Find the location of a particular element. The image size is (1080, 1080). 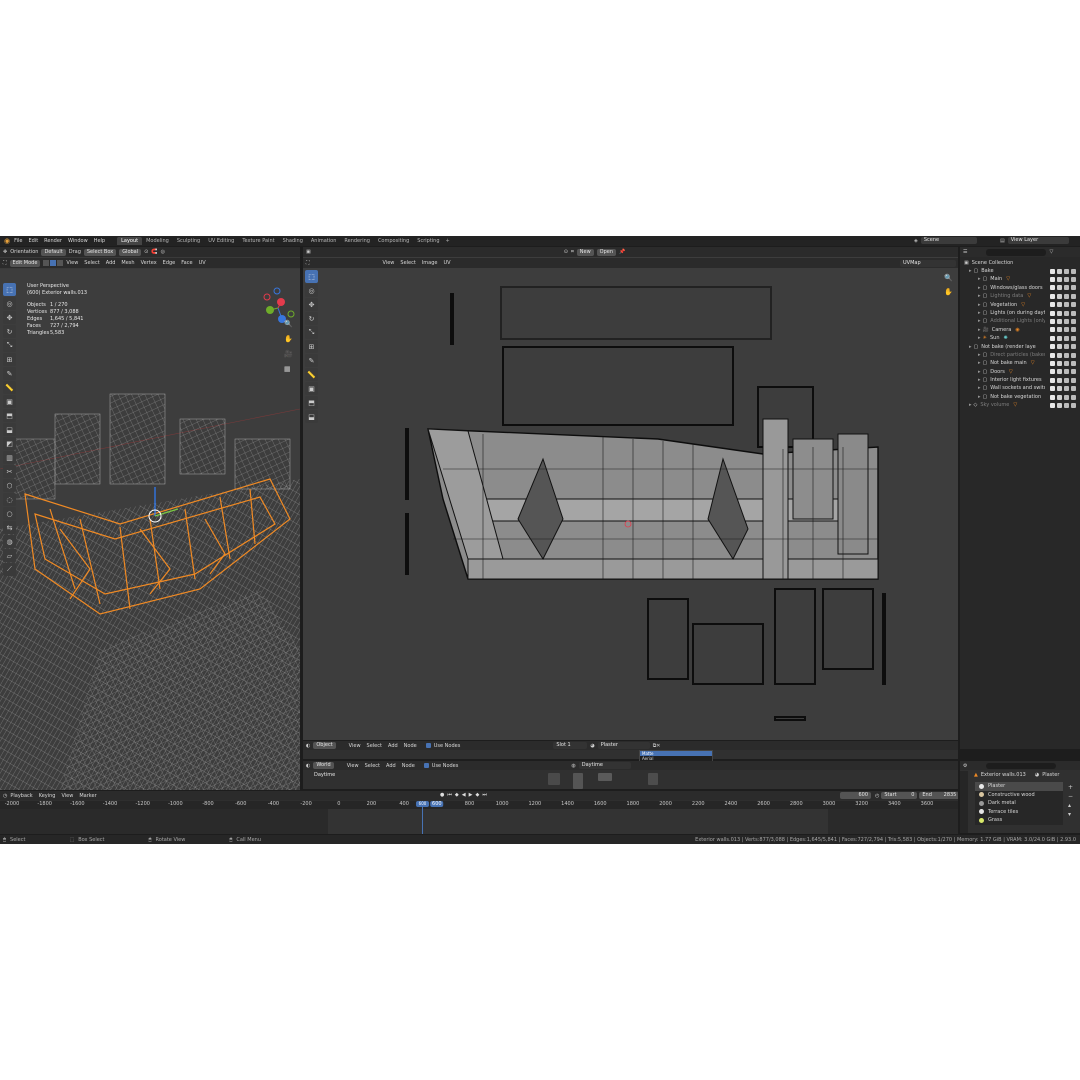

tab-uv-editing: UV Editing is located at coordinates (221, 241).